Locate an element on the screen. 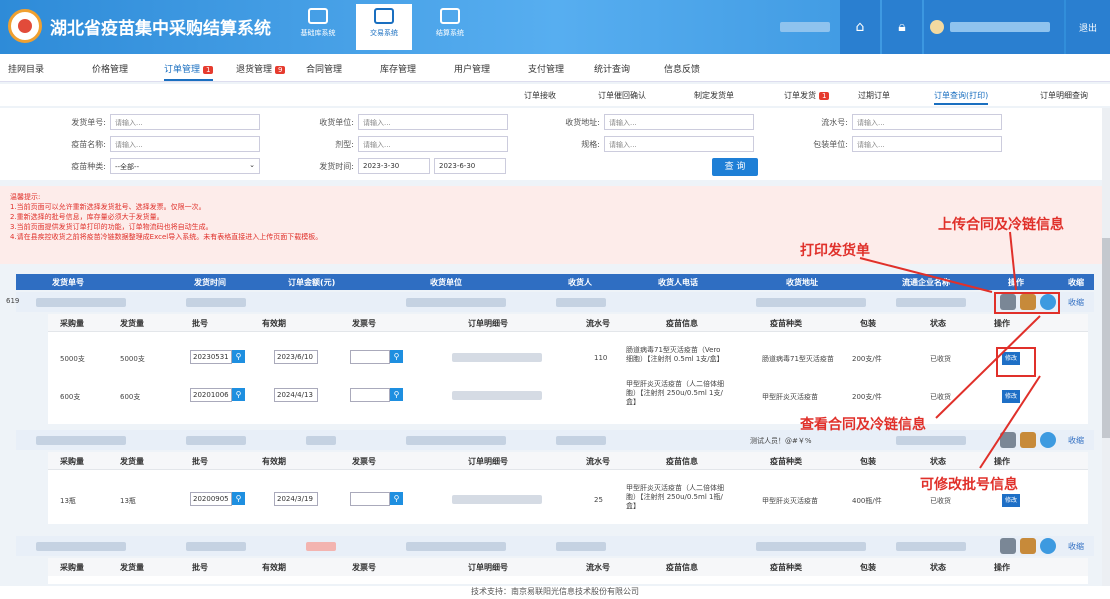 Image resolution: width=1110 pixels, height=599 pixels. annotation-print: 打印发货单 is located at coordinates (835, 251).